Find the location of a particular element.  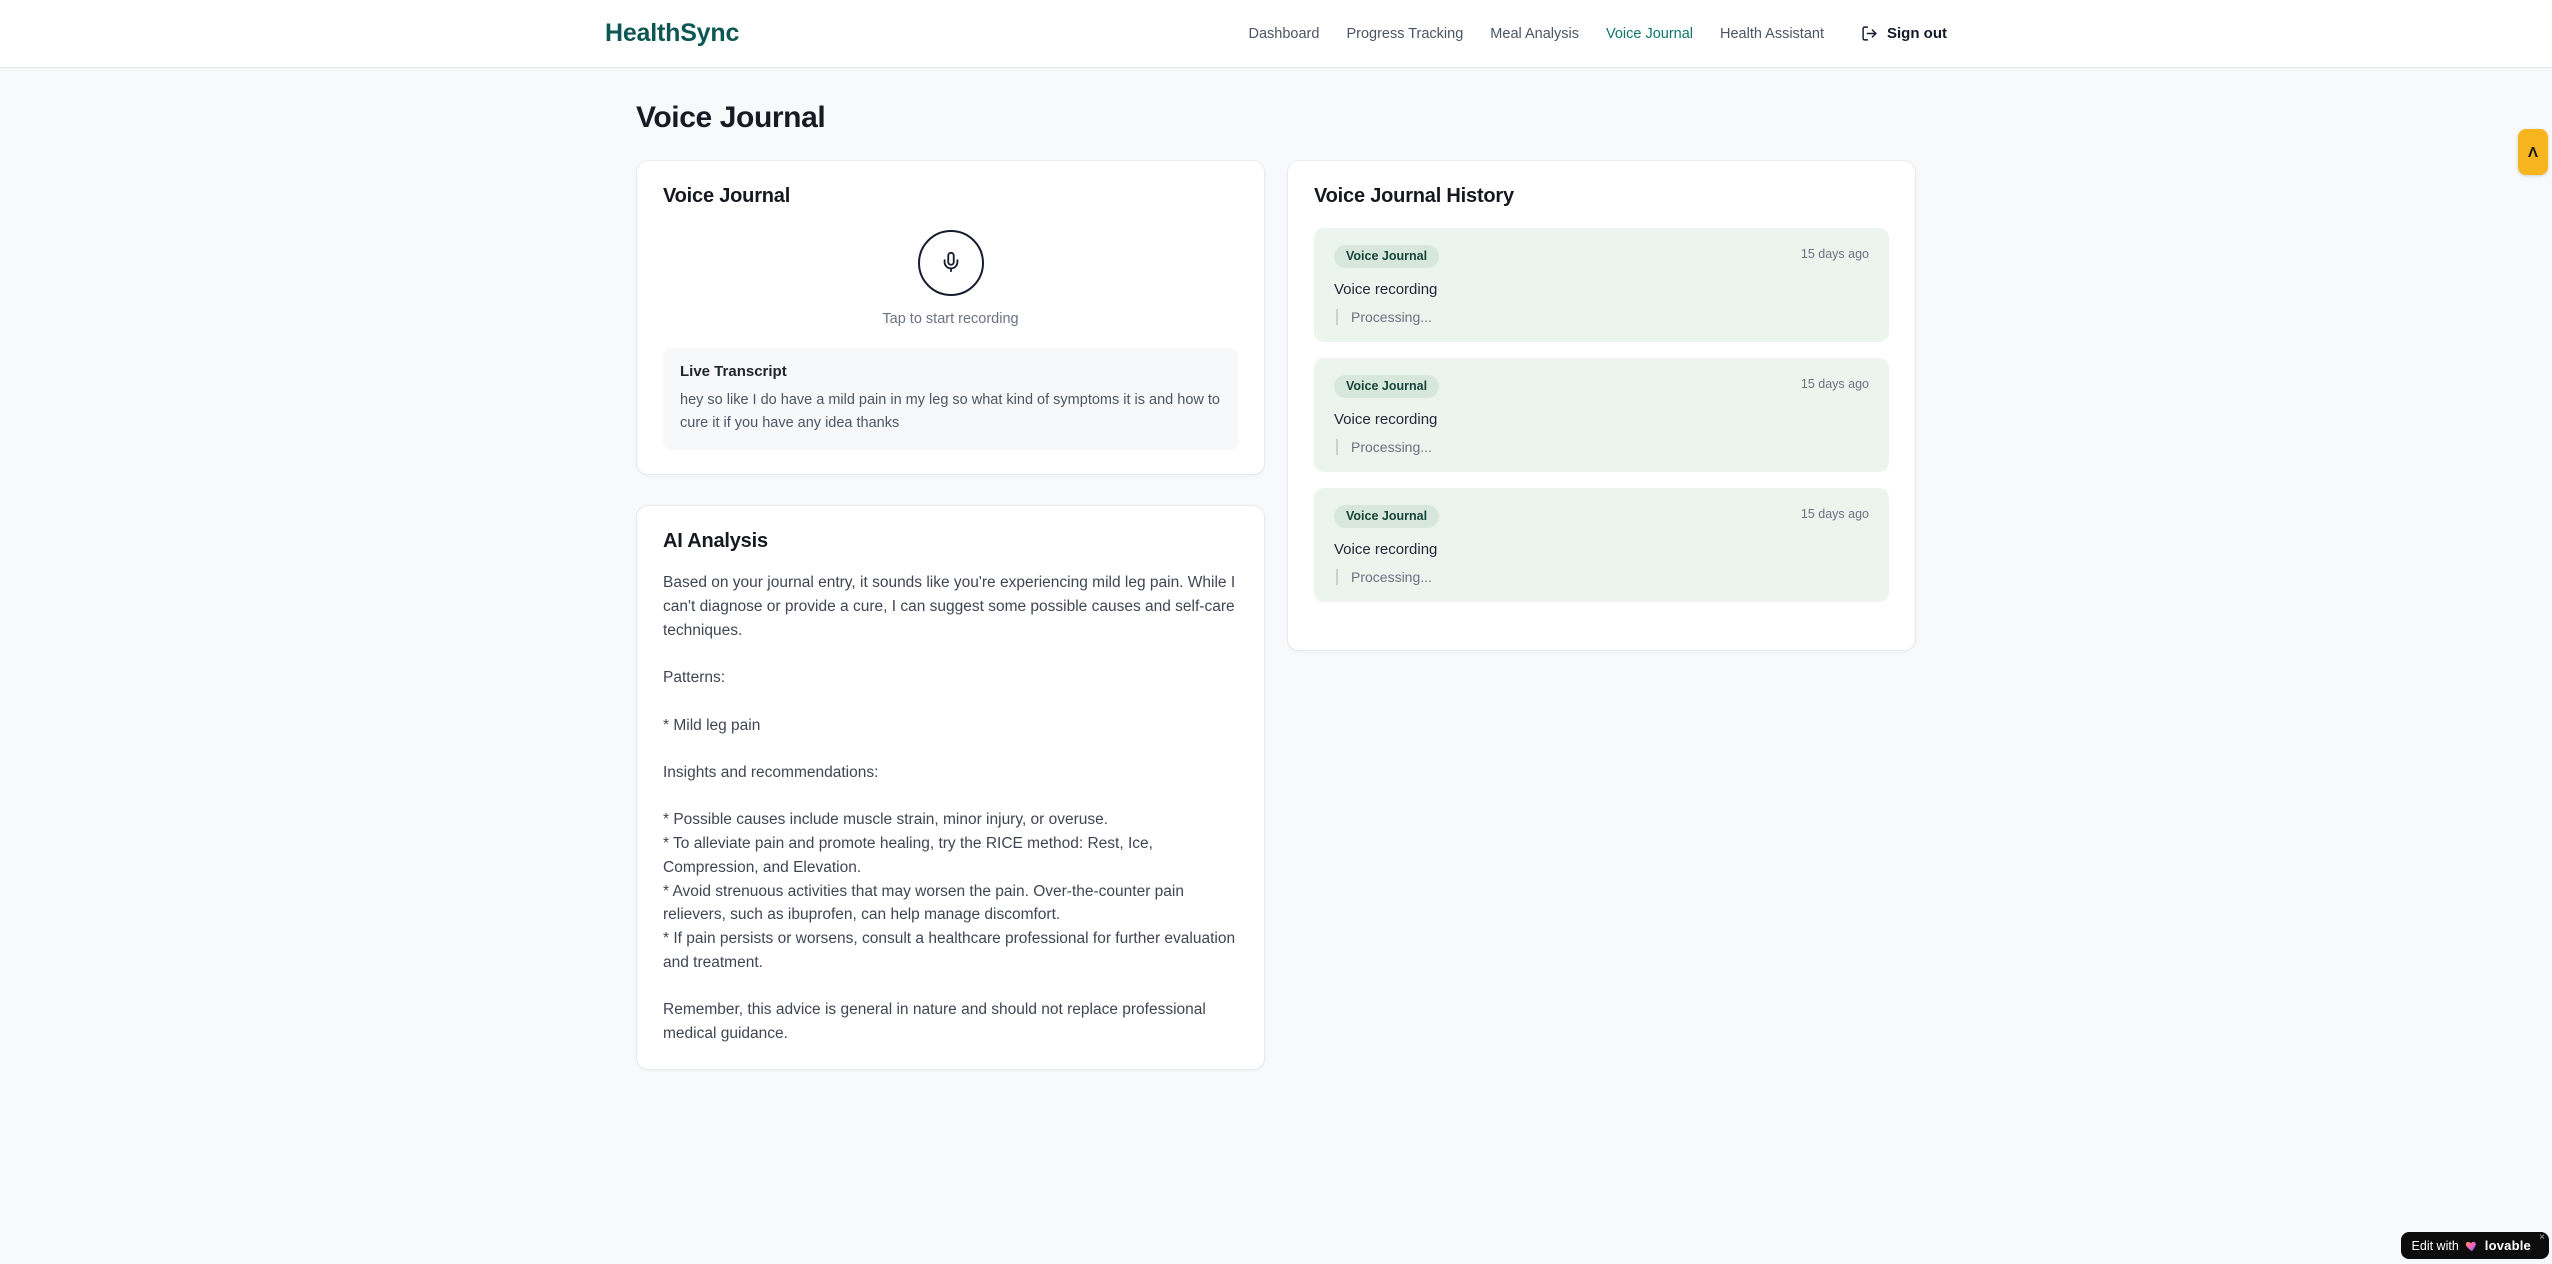

lovable-wordmark: lovable is located at coordinates (2507, 1245).